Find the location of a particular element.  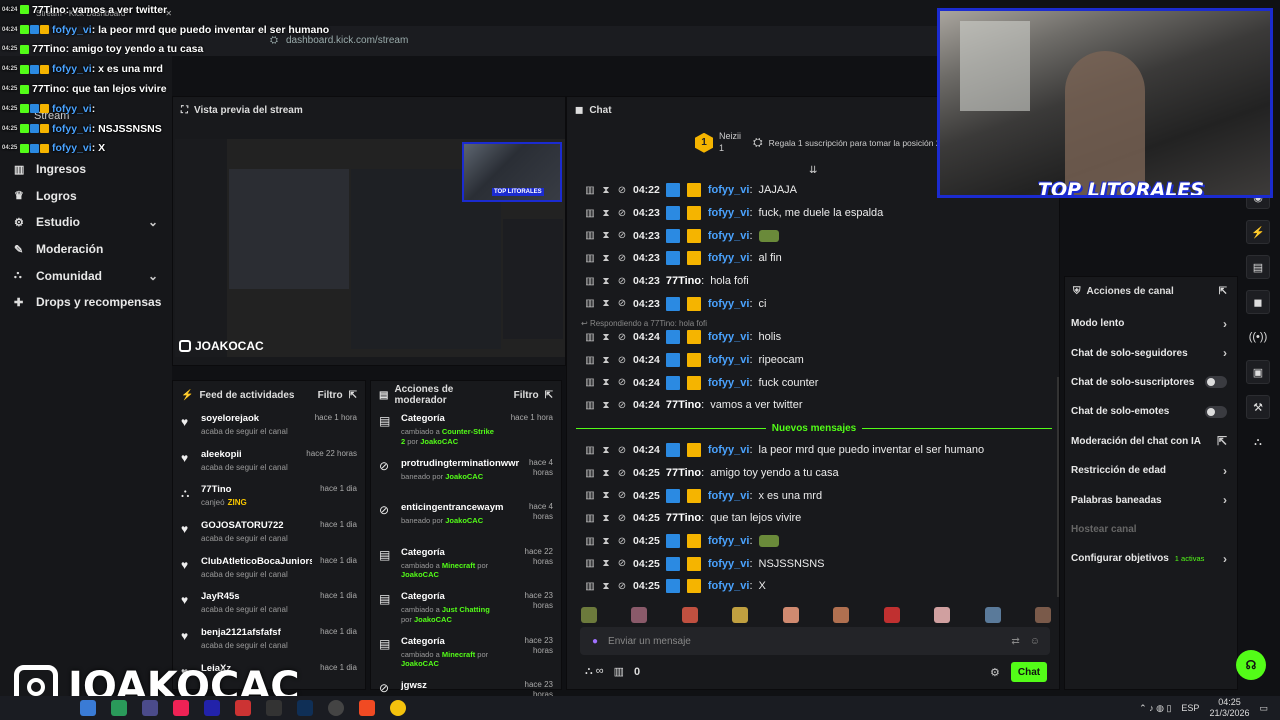

chat-message: ▥ ⧗ ⊘ 04:23 77Tino: hola fofi is located at coordinates (812, 281).